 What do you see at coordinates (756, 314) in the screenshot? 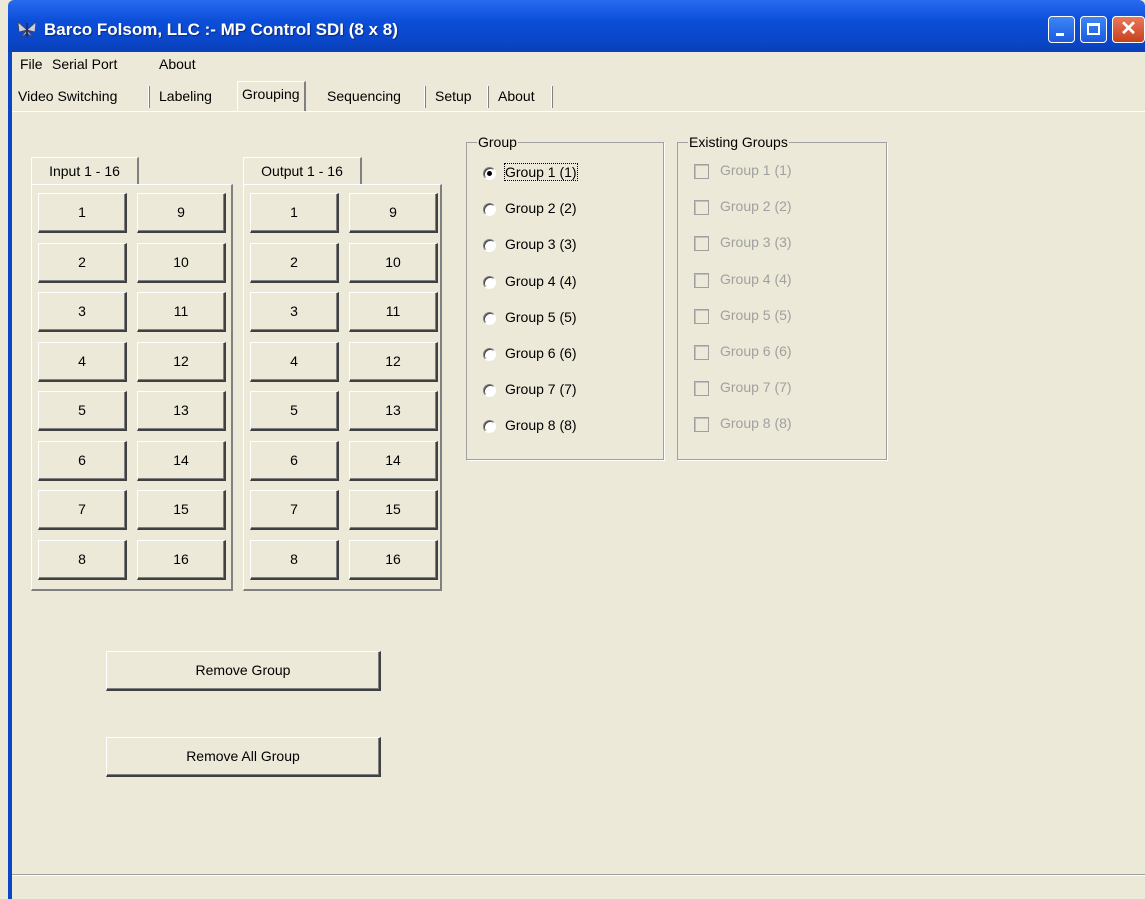
I see `checkbox-label: Group 5 (5)` at bounding box center [756, 314].